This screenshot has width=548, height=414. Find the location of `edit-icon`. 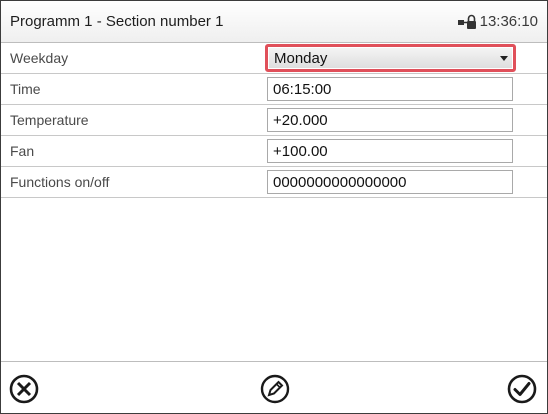

edit-icon is located at coordinates (275, 389).